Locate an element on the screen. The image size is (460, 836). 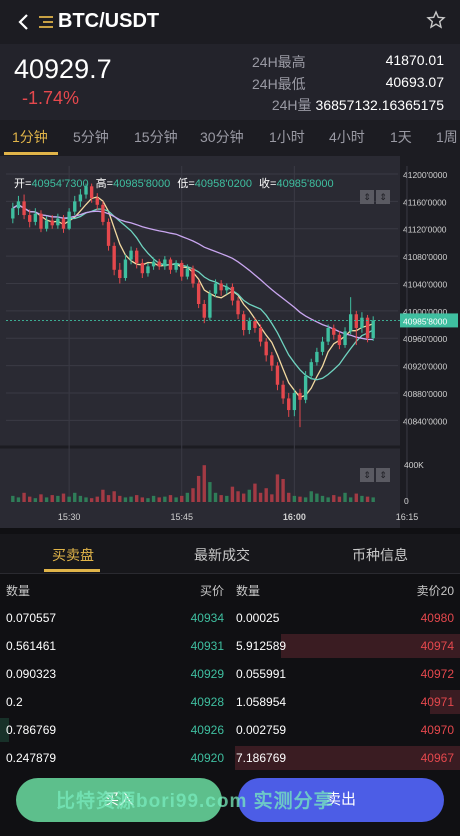
tab-order-book: 买卖盘 is located at coordinates (73, 555).